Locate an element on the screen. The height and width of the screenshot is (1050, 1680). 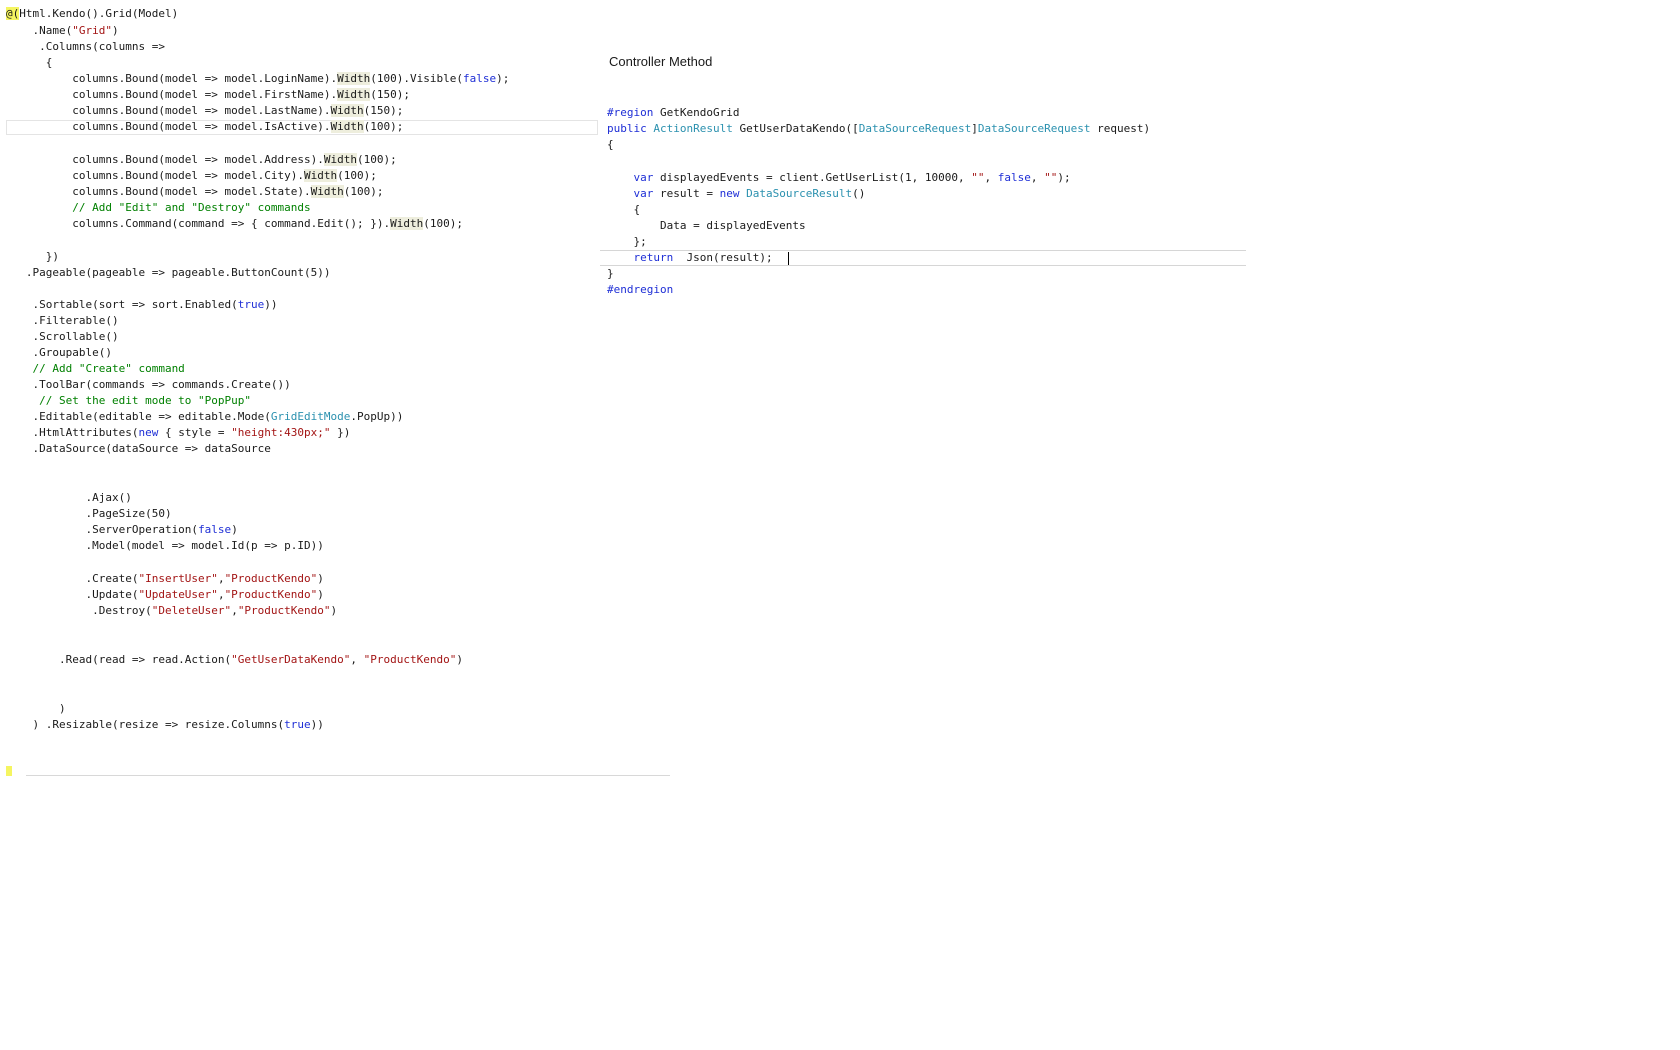
code-token: .PageSize(50) is located at coordinates (89, 513).